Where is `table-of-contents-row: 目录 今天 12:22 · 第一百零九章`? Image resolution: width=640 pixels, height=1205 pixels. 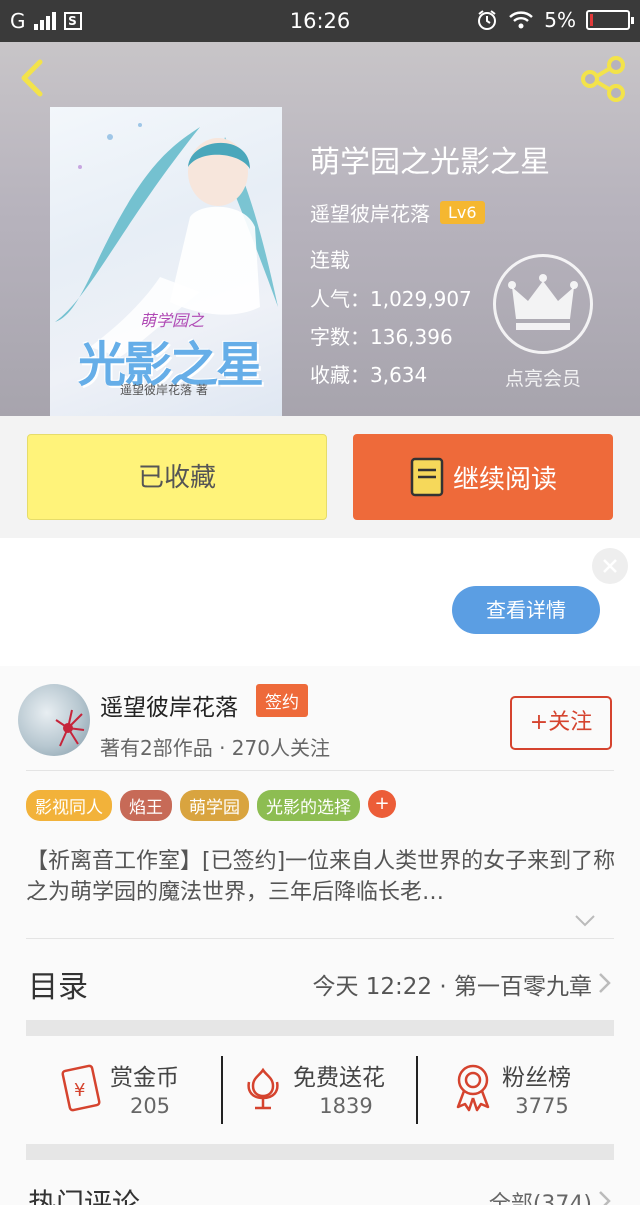 table-of-contents-row: 目录 今天 12:22 · 第一百零九章 is located at coordinates (320, 980).